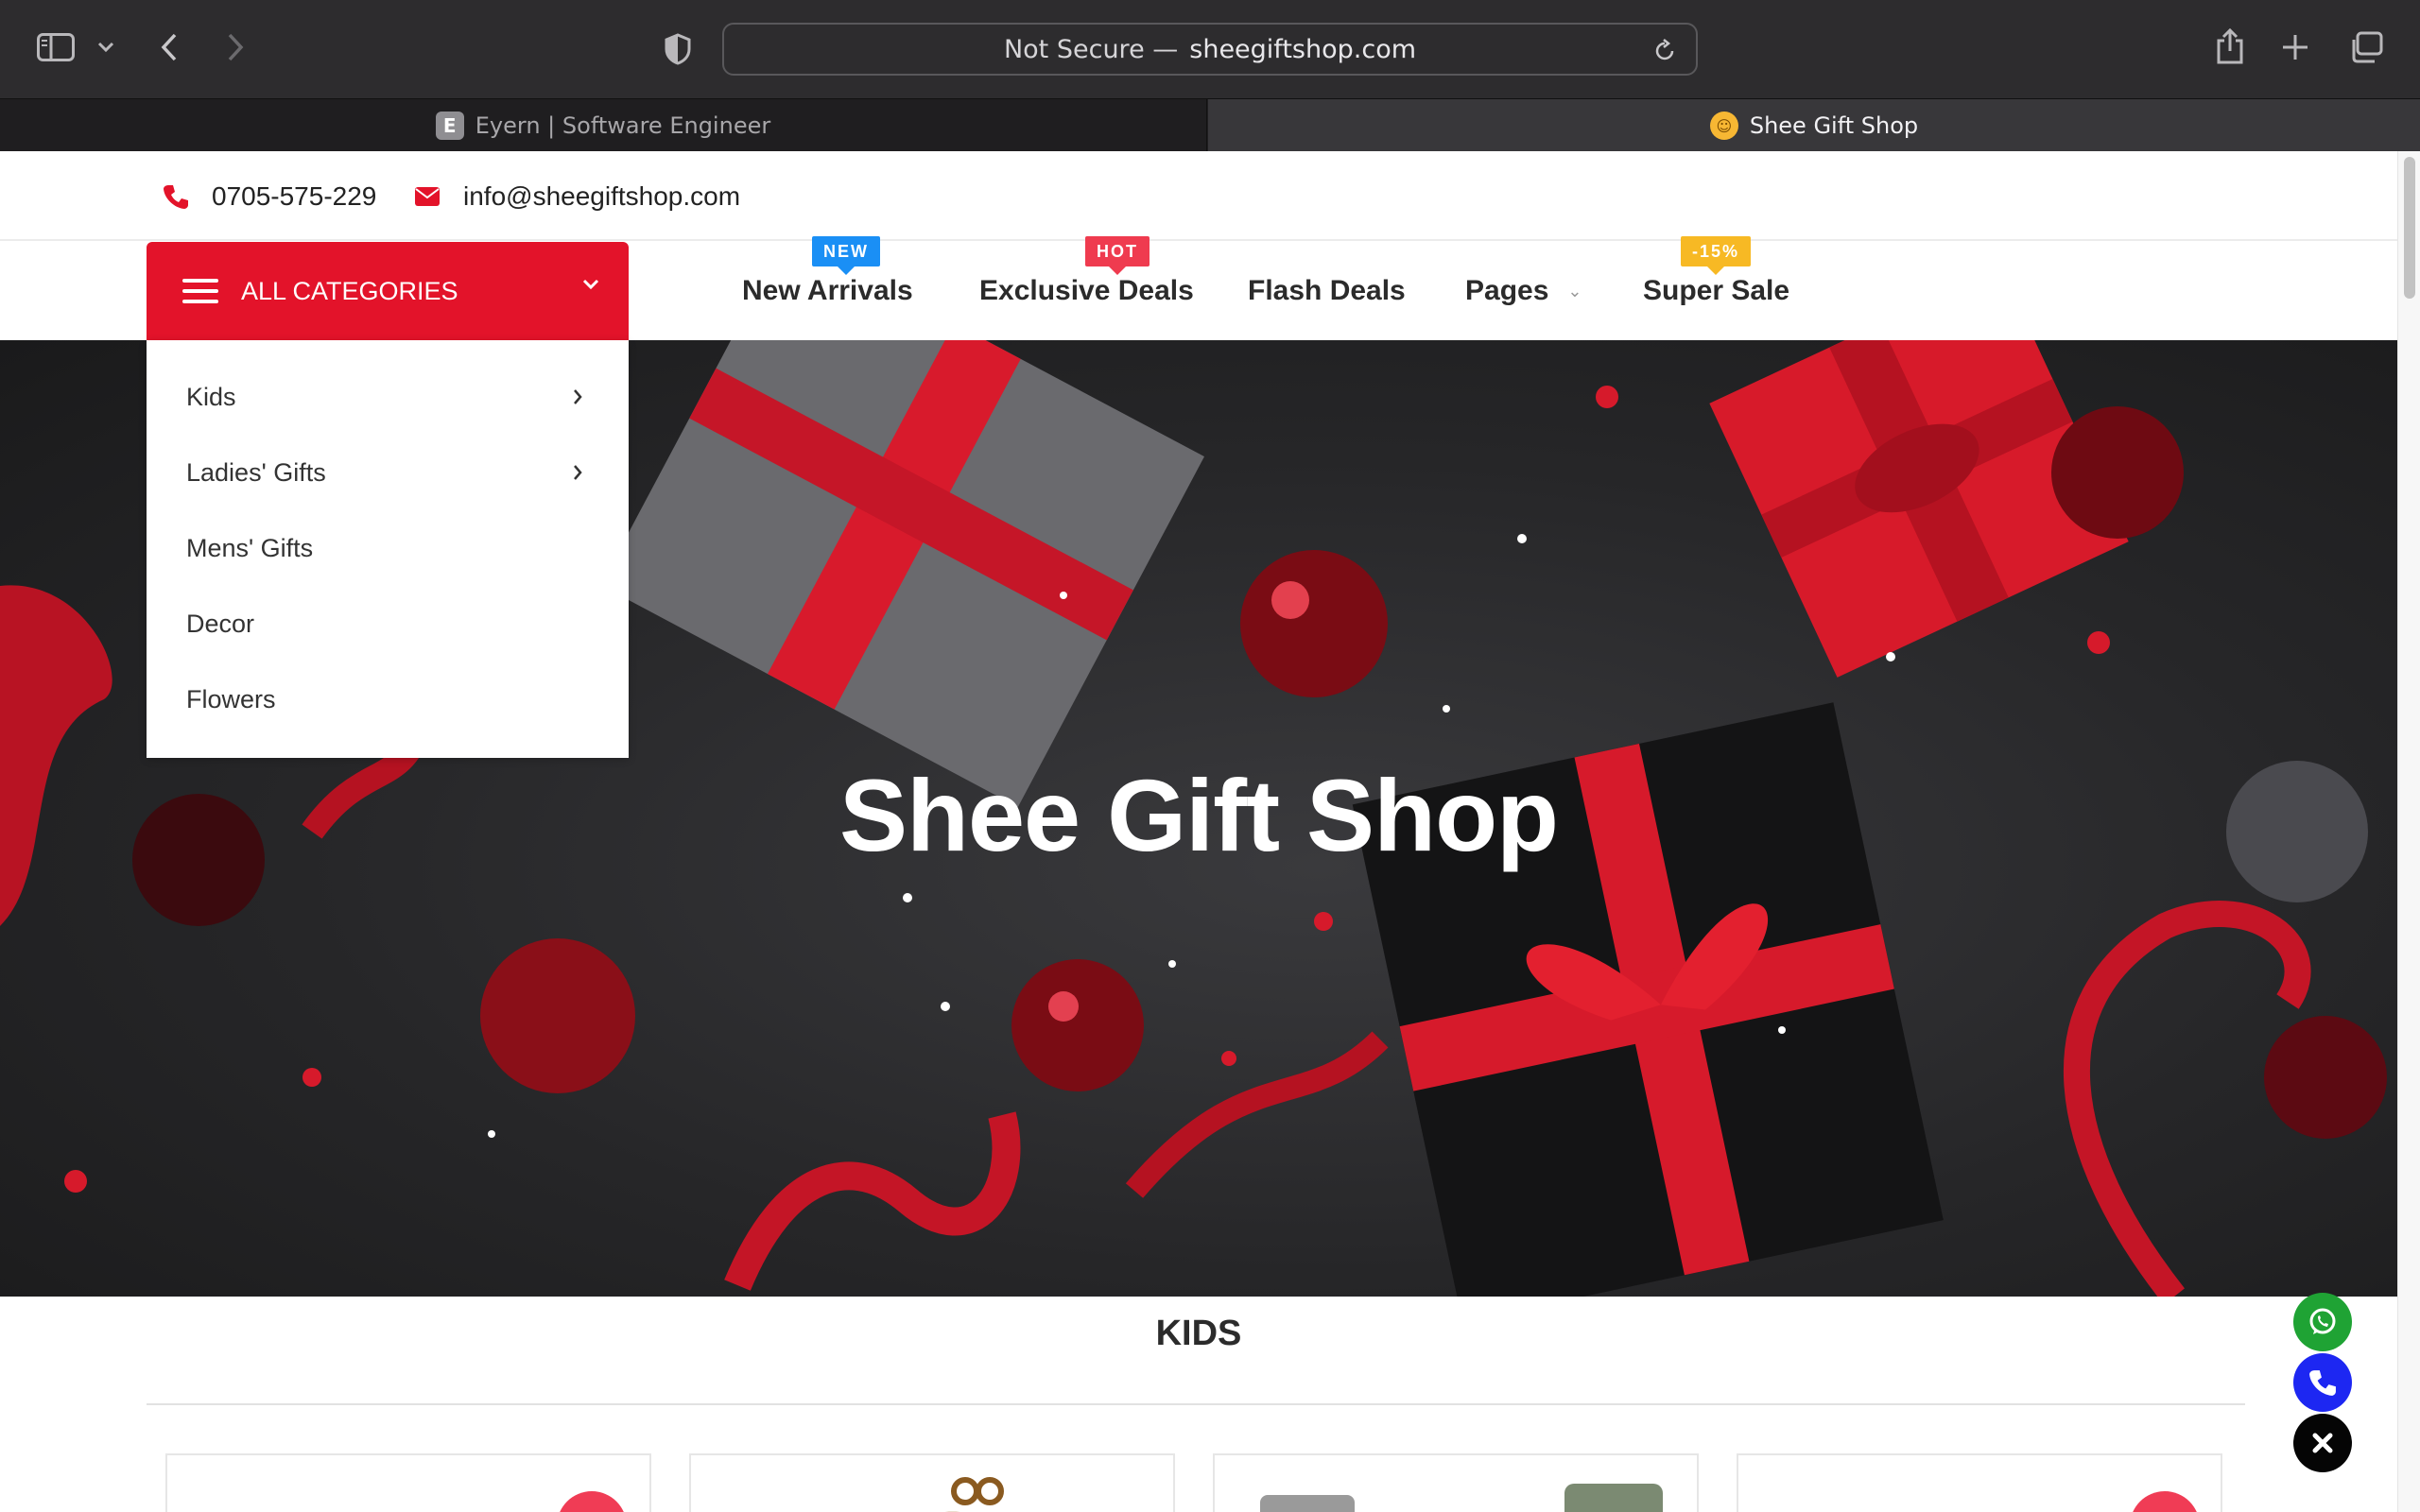  I want to click on sale-badge, so click(2165, 1501).